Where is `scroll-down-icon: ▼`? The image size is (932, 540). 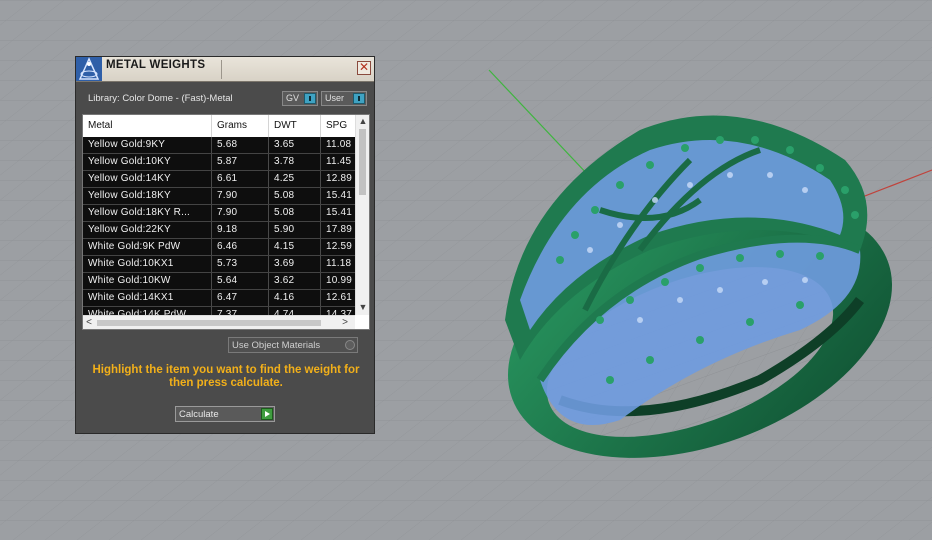
scroll-down-icon: ▼ is located at coordinates (362, 307).